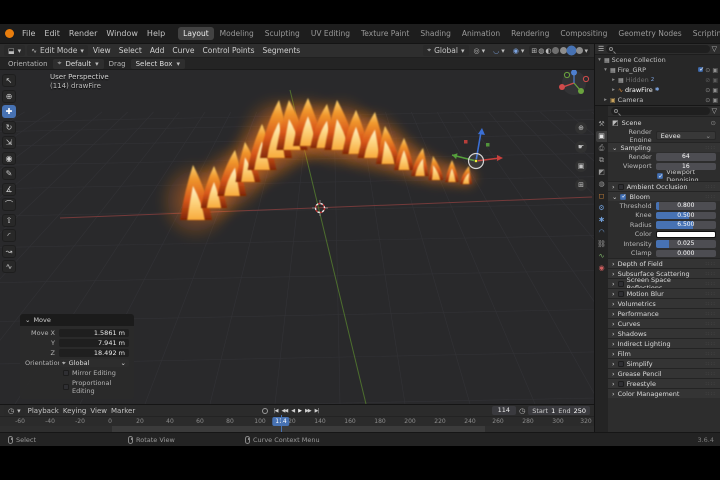  What do you see at coordinates (664, 353) in the screenshot?
I see `section-film: › Film::::` at bounding box center [664, 353].